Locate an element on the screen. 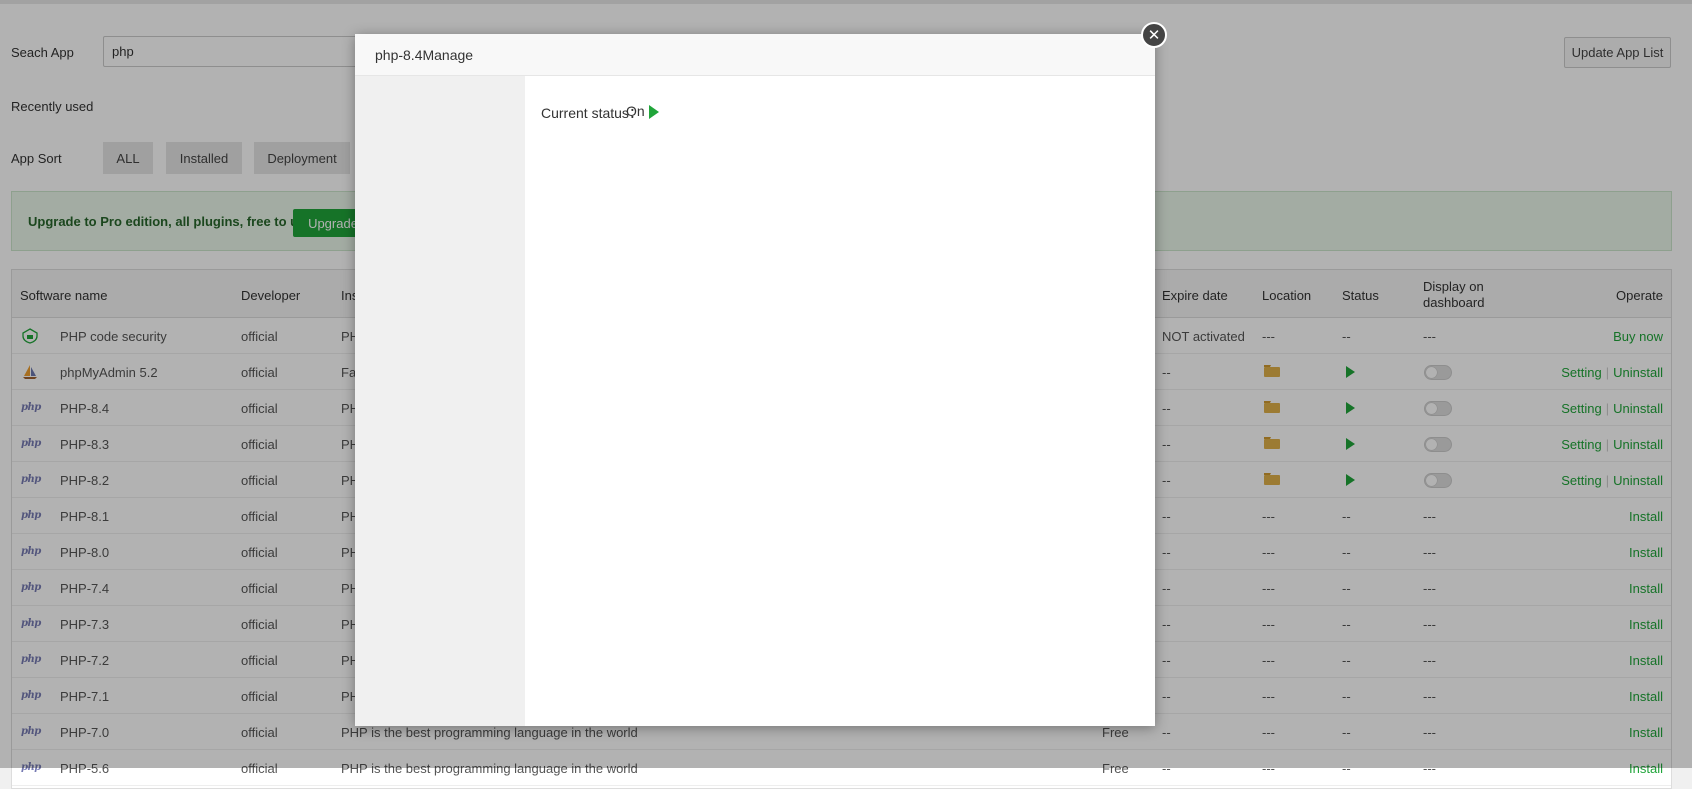 The image size is (1692, 789). current-status-value: On is located at coordinates (635, 111).